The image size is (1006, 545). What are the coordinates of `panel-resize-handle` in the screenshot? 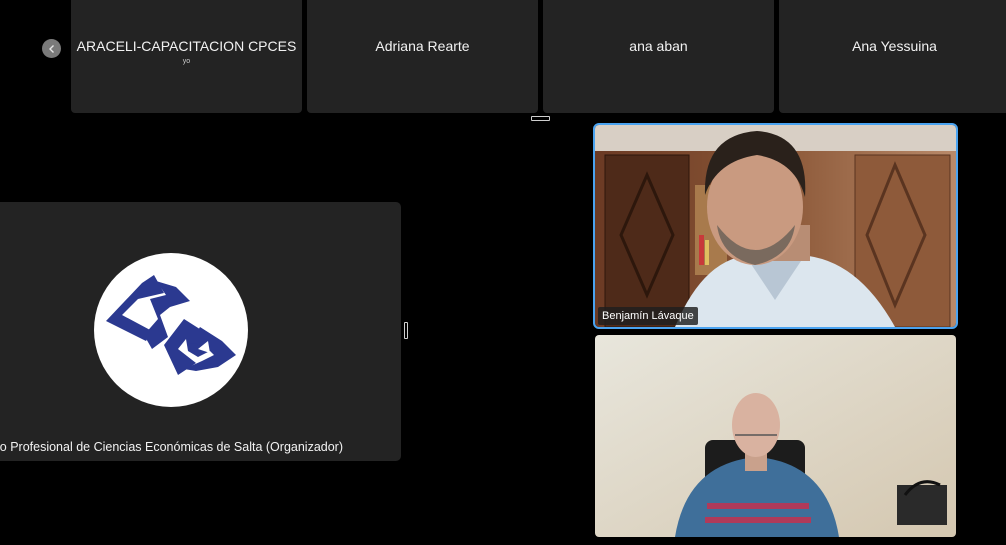 It's located at (406, 330).